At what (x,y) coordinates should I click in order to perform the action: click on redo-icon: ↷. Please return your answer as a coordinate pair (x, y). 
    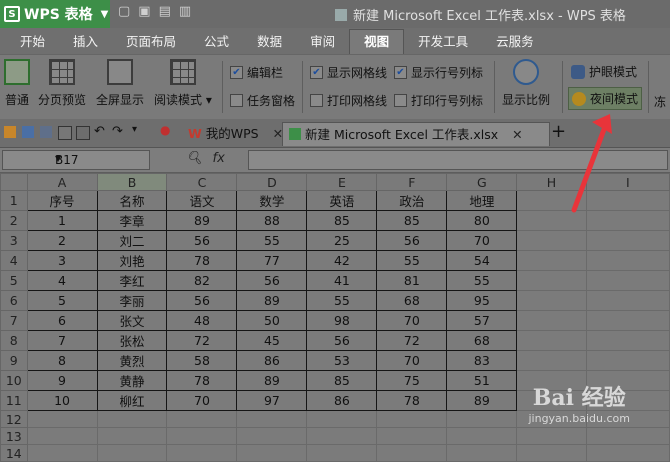
    Looking at the image, I should click on (117, 131).